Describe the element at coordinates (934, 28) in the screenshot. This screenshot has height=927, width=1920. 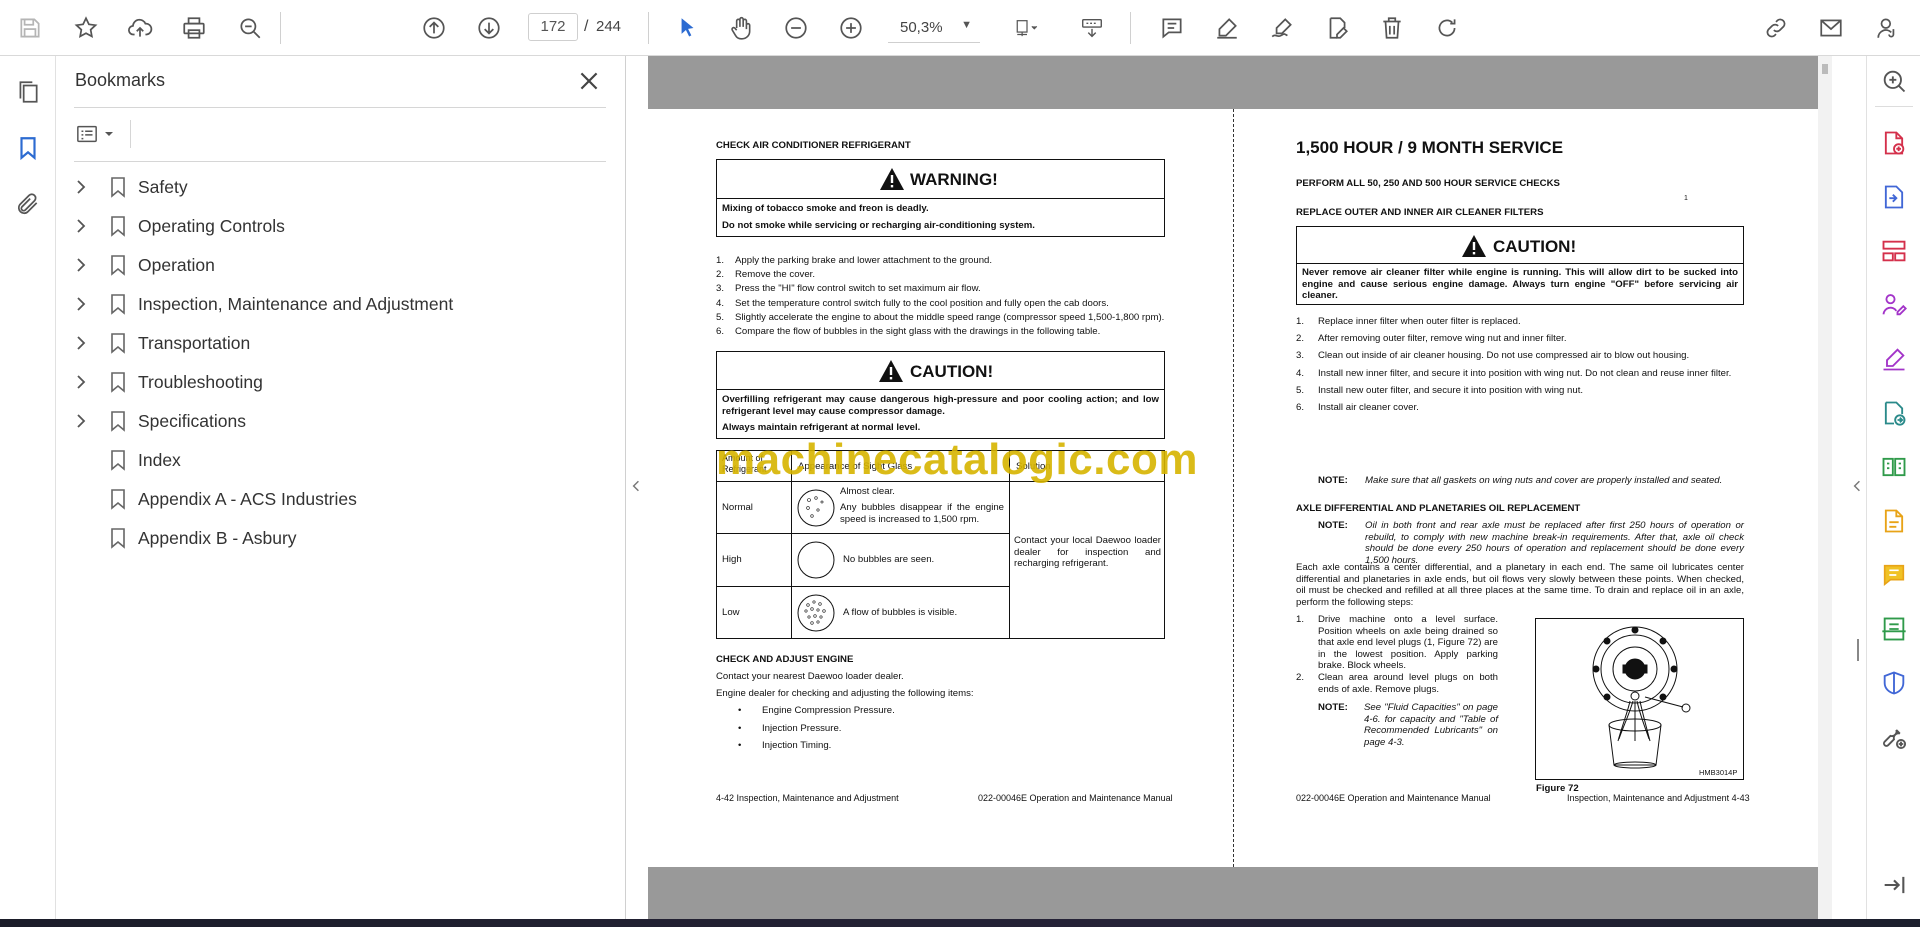
I see `zoom-level-dropdown: 50,3% ▼` at that location.